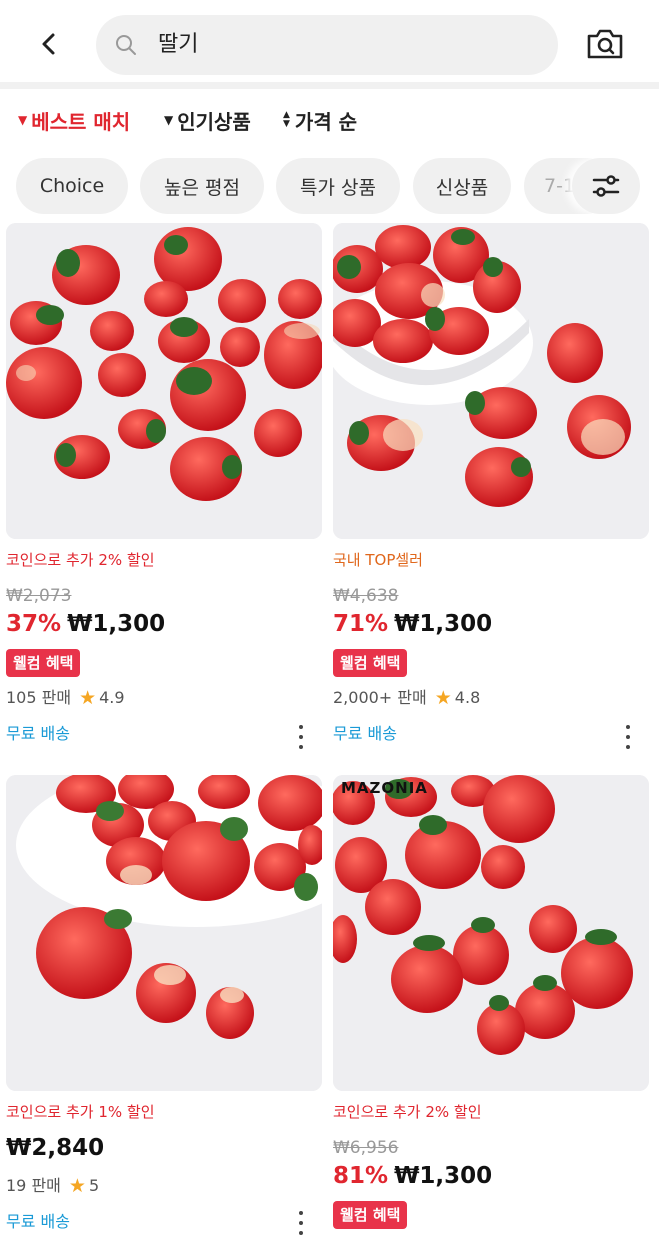 The height and width of the screenshot is (1235, 659). I want to click on back-button, so click(48, 44).